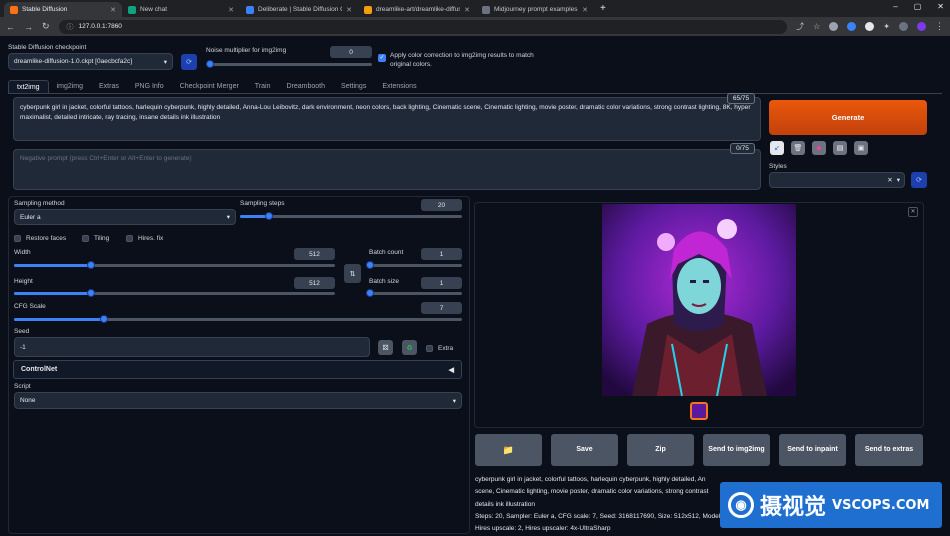  Describe the element at coordinates (603, 9) in the screenshot. I see `new-tab-icon: +` at that location.